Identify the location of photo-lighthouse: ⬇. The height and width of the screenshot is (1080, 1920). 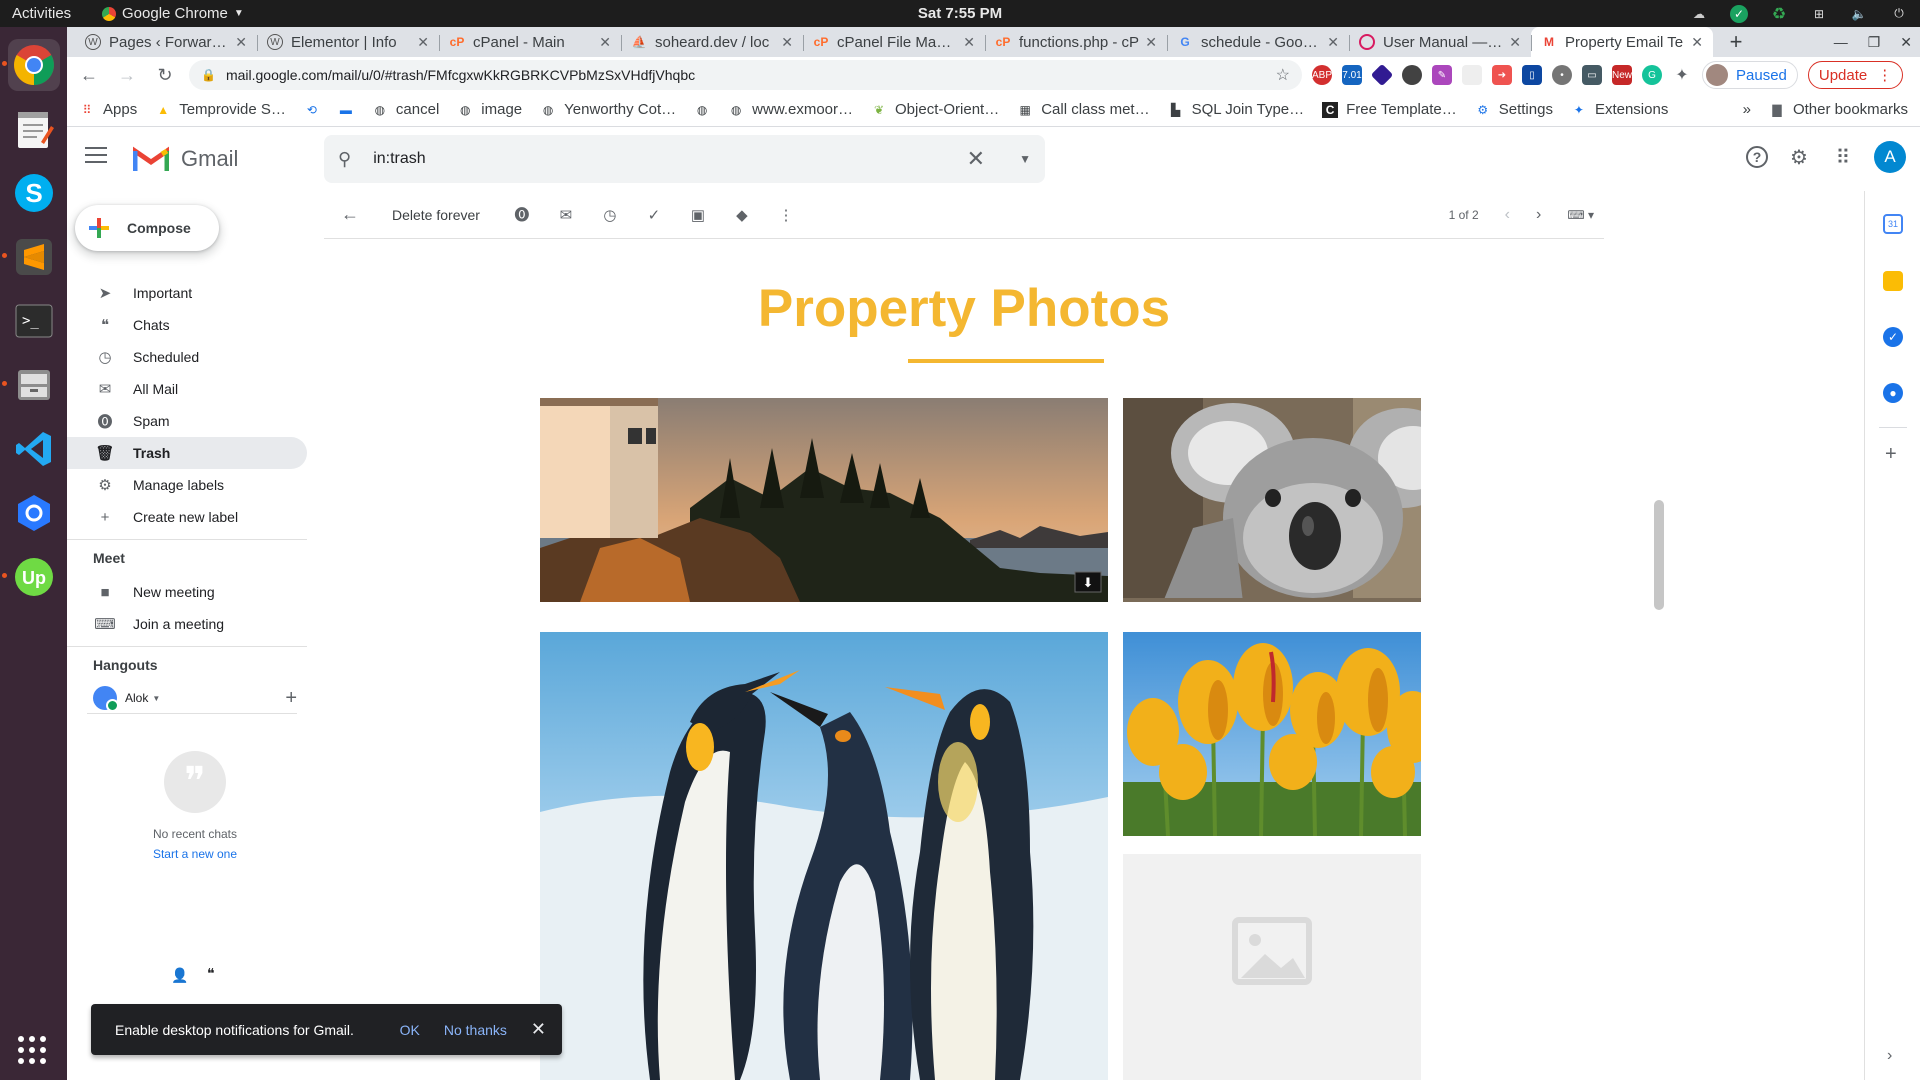
(824, 500).